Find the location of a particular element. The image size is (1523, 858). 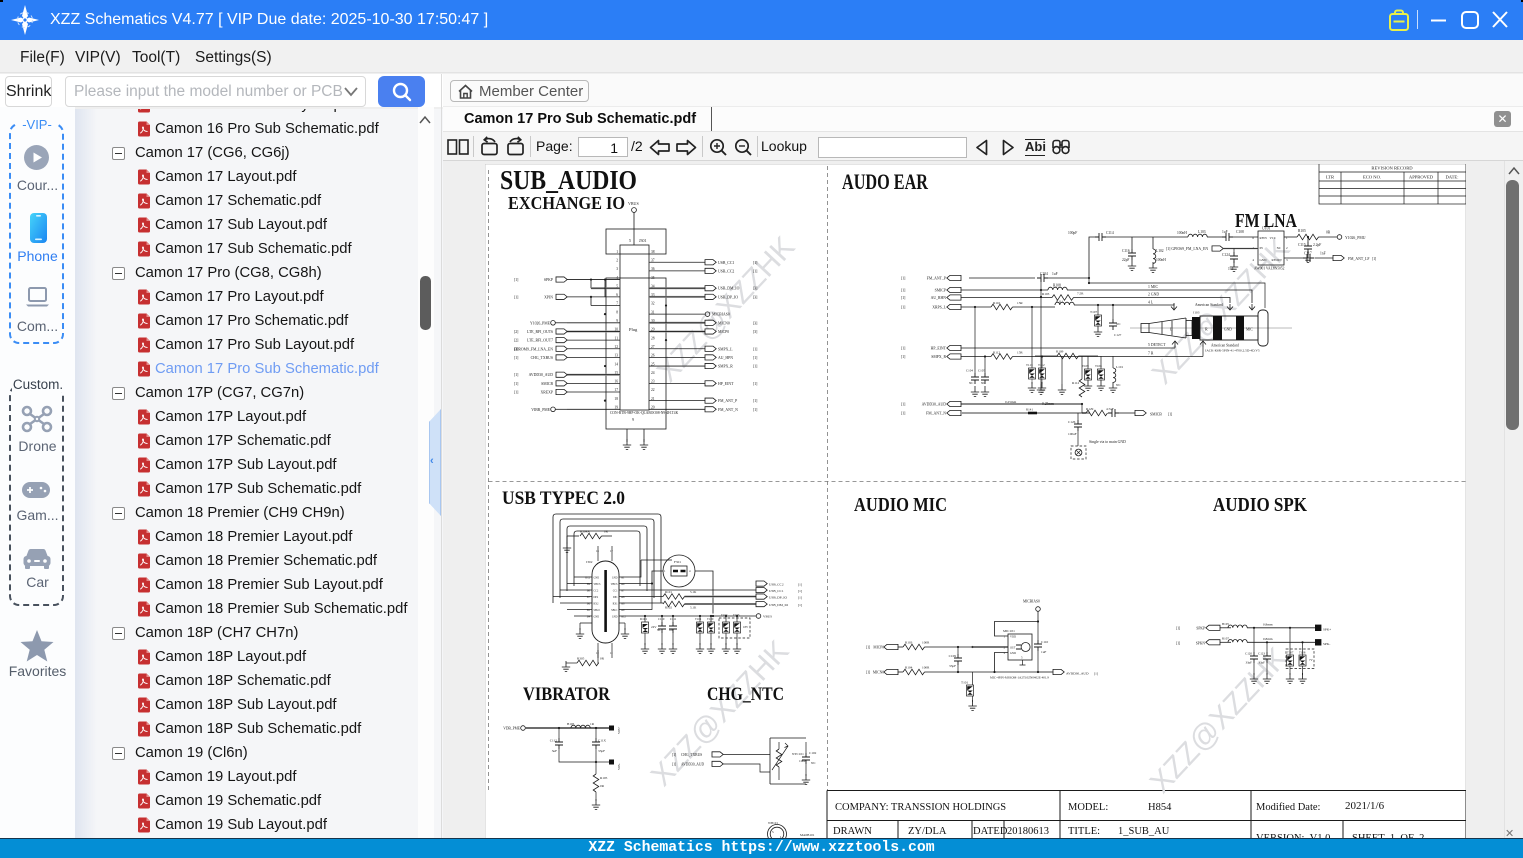

svg-text: XPIN is located at coordinates (548, 297).